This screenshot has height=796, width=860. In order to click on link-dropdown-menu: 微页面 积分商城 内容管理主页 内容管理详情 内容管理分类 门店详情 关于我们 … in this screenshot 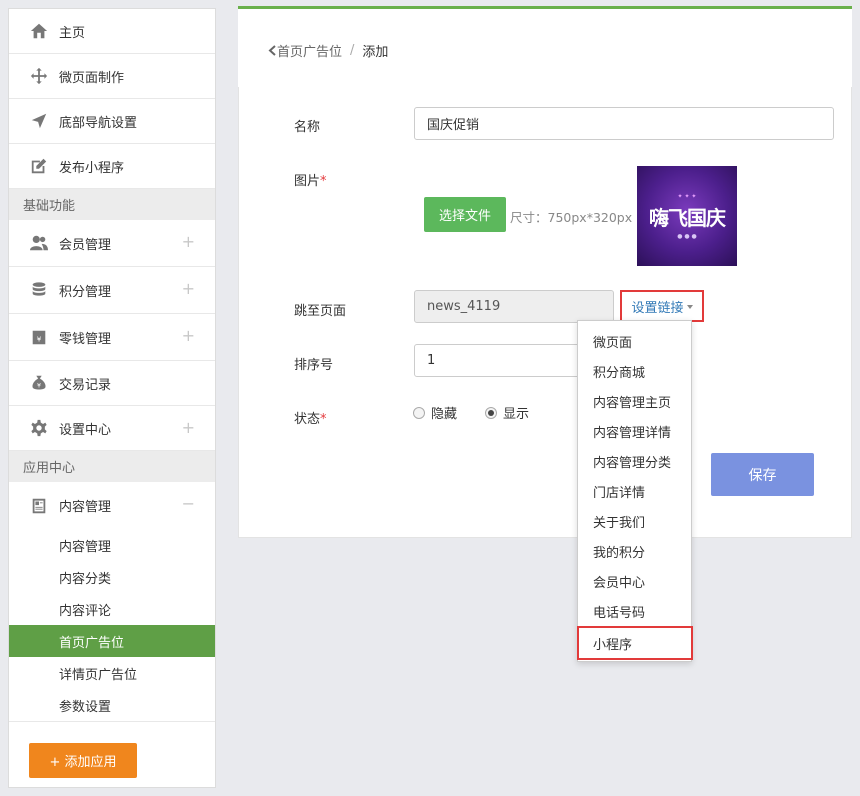, I will do `click(635, 491)`.